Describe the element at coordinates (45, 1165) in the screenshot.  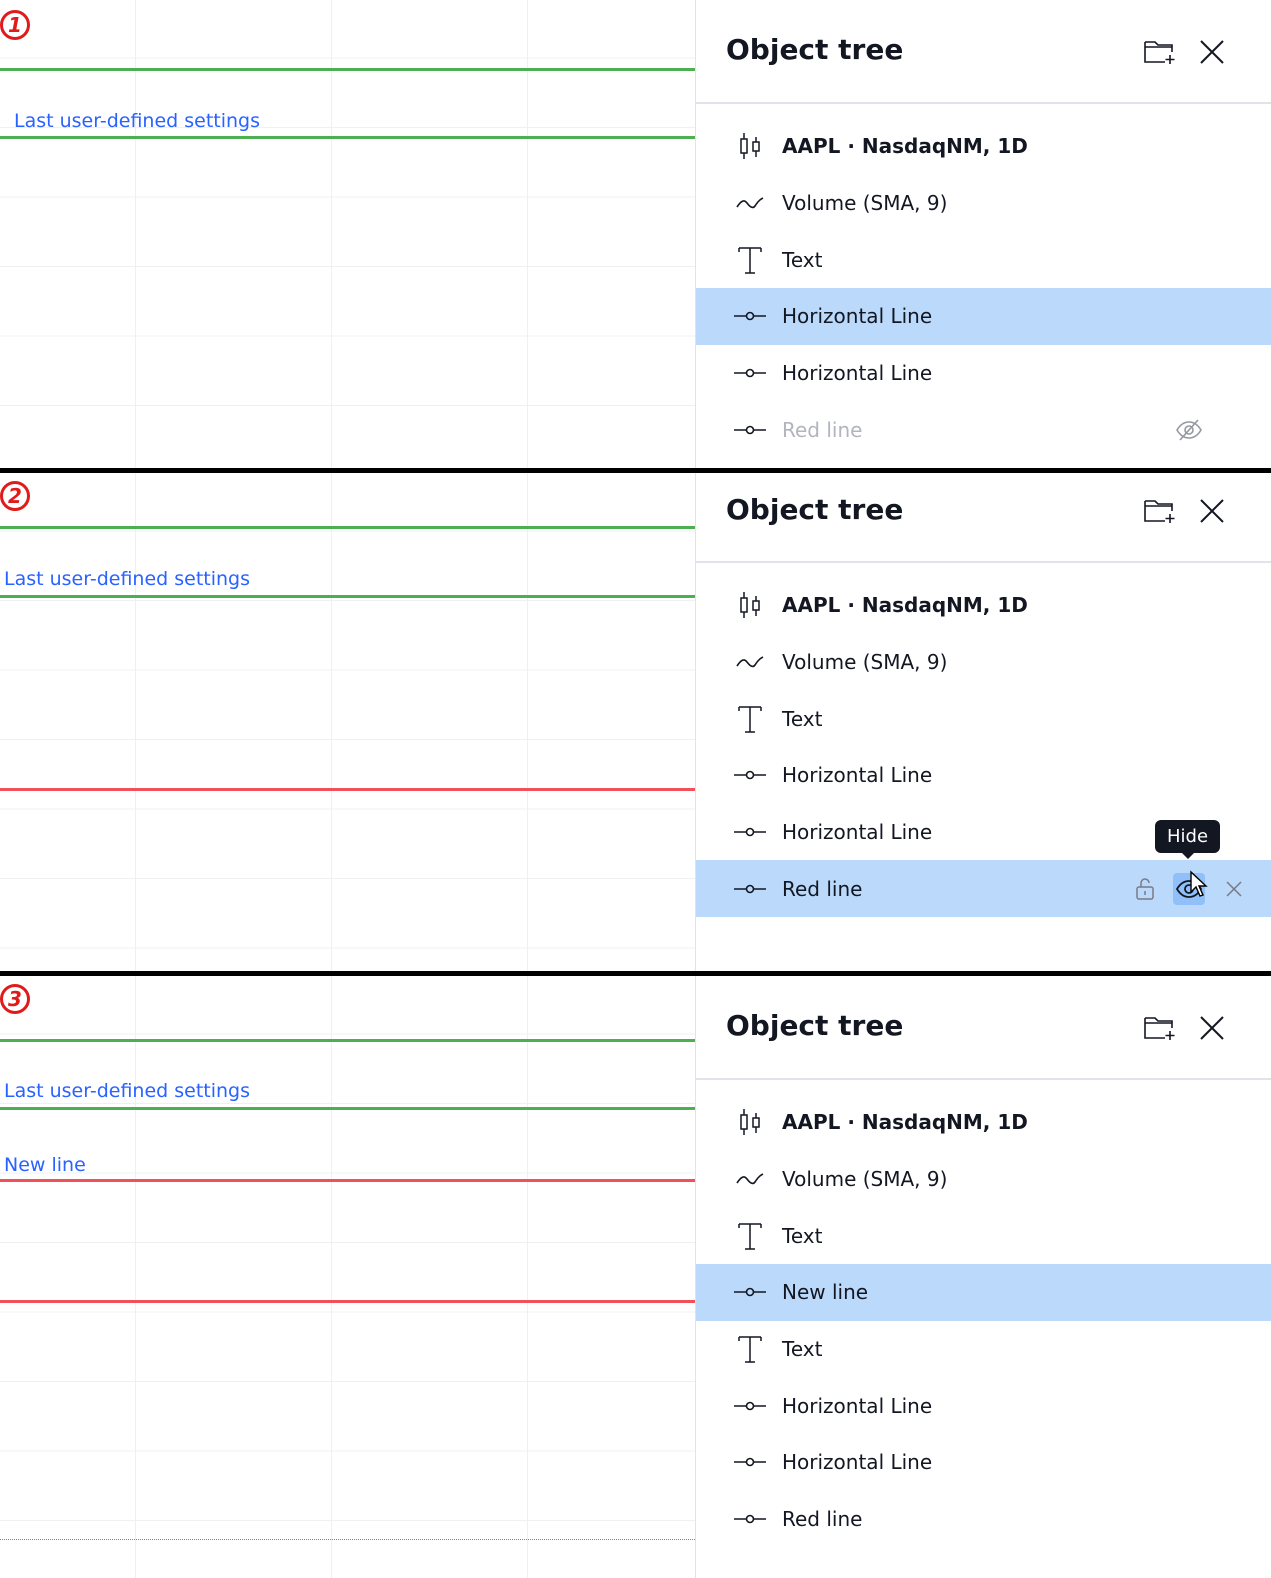
I see `new-line-label: New line` at that location.